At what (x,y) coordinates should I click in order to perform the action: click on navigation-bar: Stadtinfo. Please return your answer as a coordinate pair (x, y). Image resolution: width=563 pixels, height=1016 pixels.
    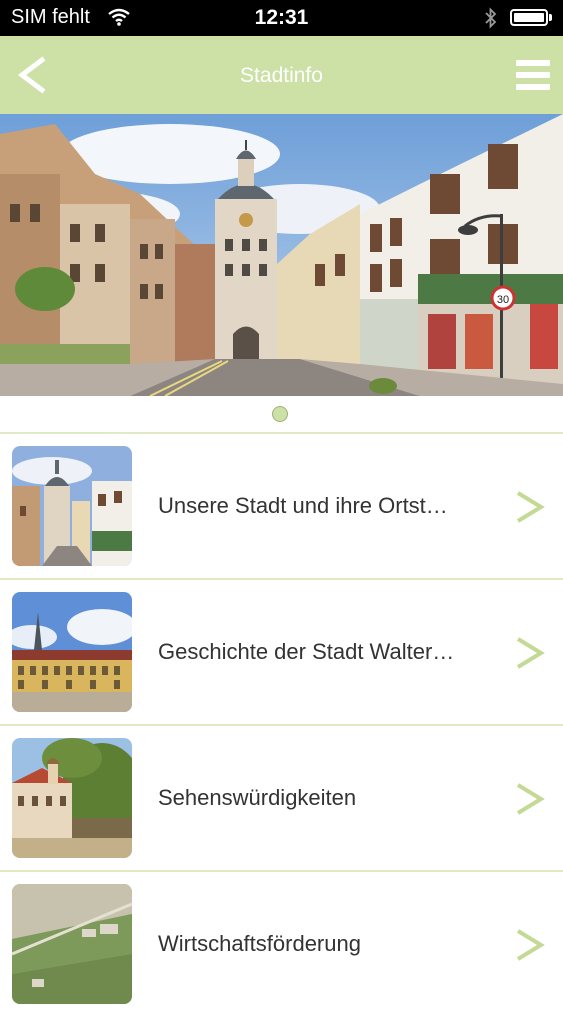
    Looking at the image, I should click on (281, 75).